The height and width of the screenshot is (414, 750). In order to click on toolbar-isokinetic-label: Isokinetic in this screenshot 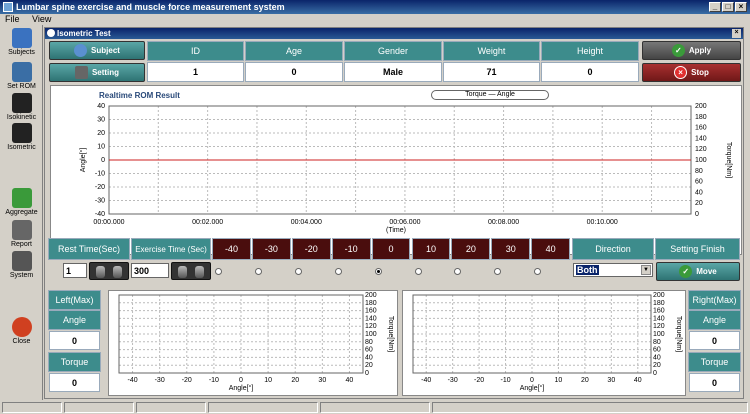, I will do `click(21, 117)`.